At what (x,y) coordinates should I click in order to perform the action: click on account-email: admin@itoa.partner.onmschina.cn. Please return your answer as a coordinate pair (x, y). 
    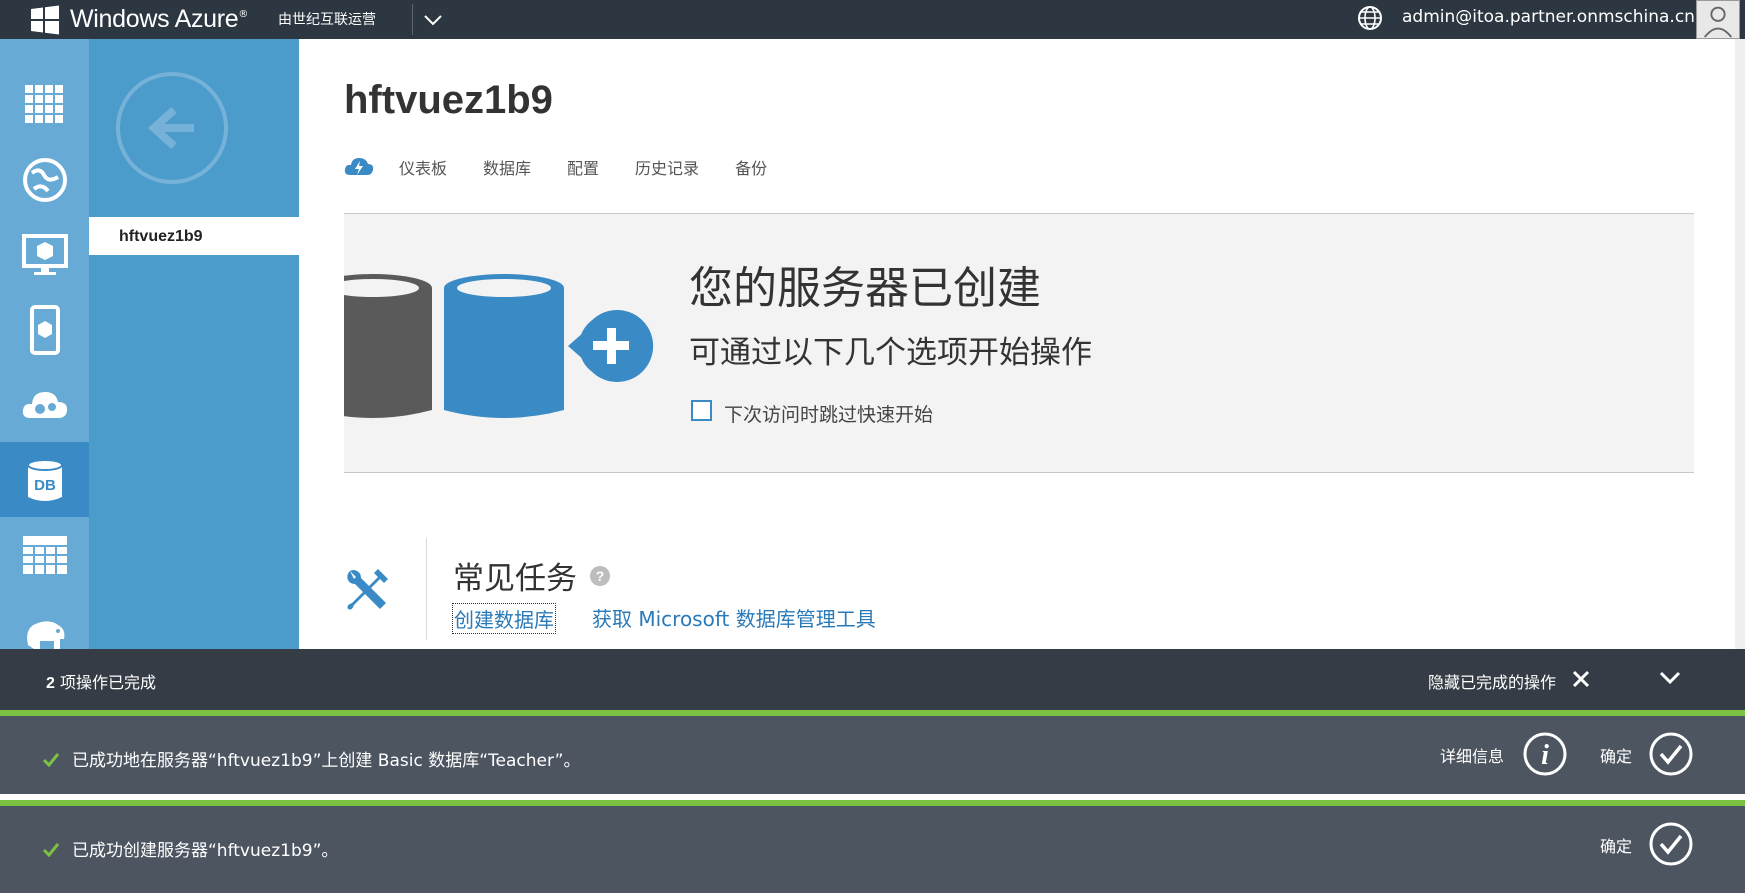
    Looking at the image, I should click on (1548, 17).